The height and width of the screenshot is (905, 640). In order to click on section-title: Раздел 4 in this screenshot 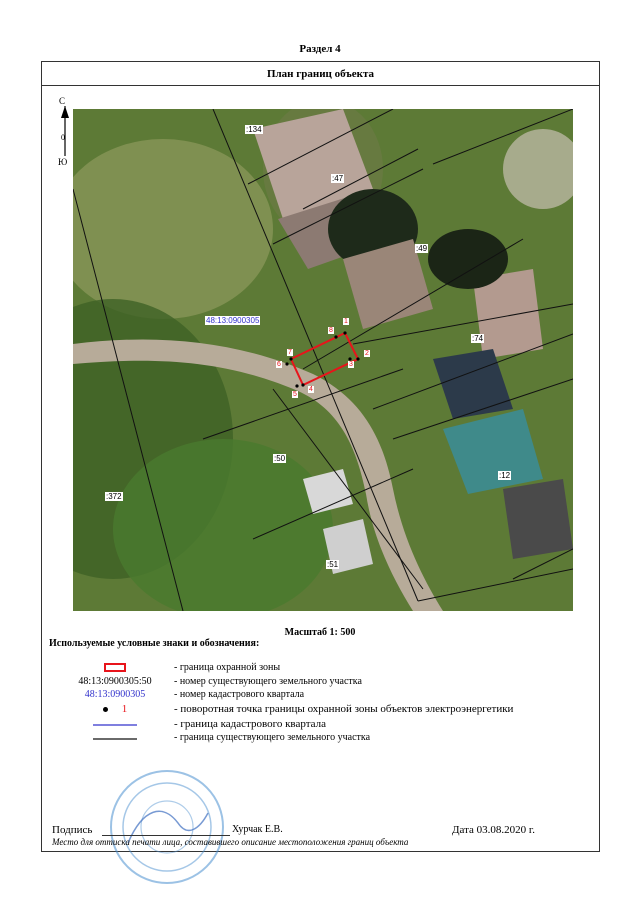, I will do `click(320, 49)`.